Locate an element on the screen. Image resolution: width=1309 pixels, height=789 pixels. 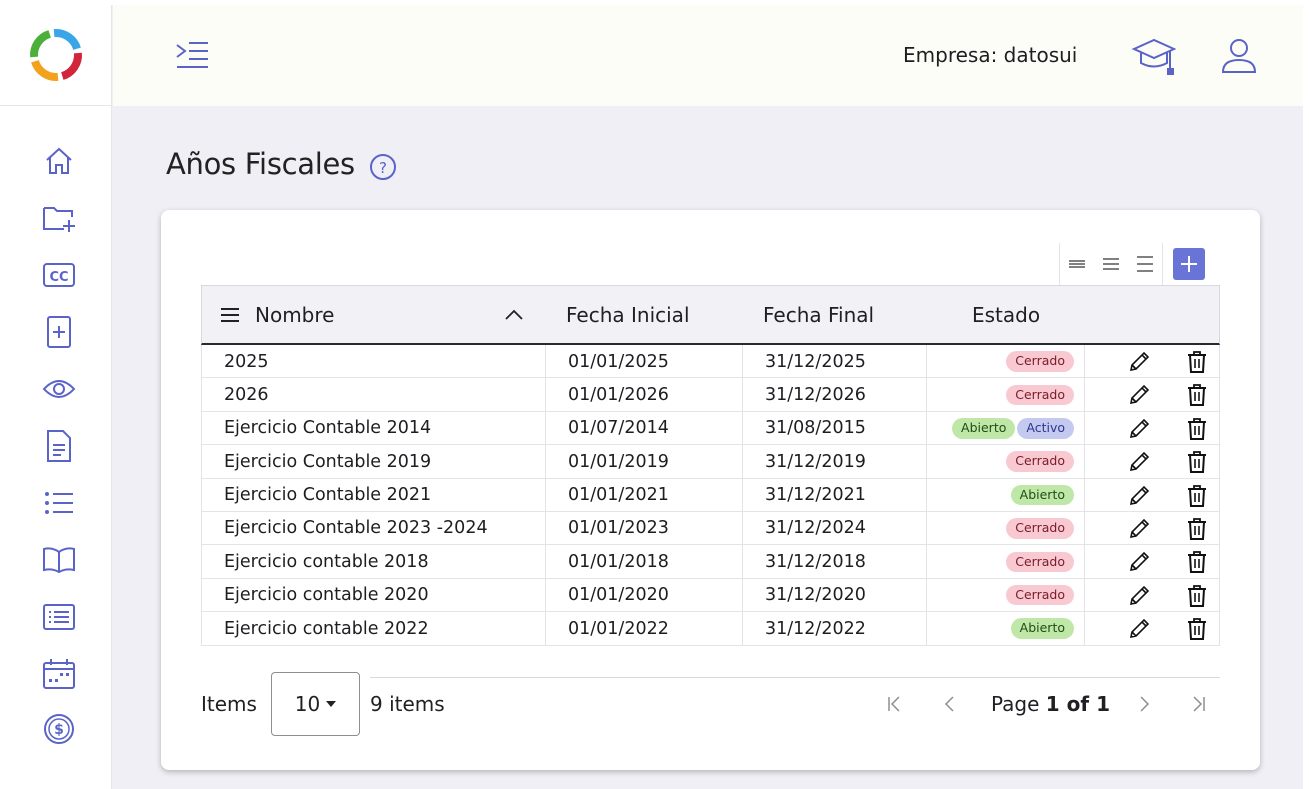
sidebar-item-list-box is located at coordinates (59, 617).